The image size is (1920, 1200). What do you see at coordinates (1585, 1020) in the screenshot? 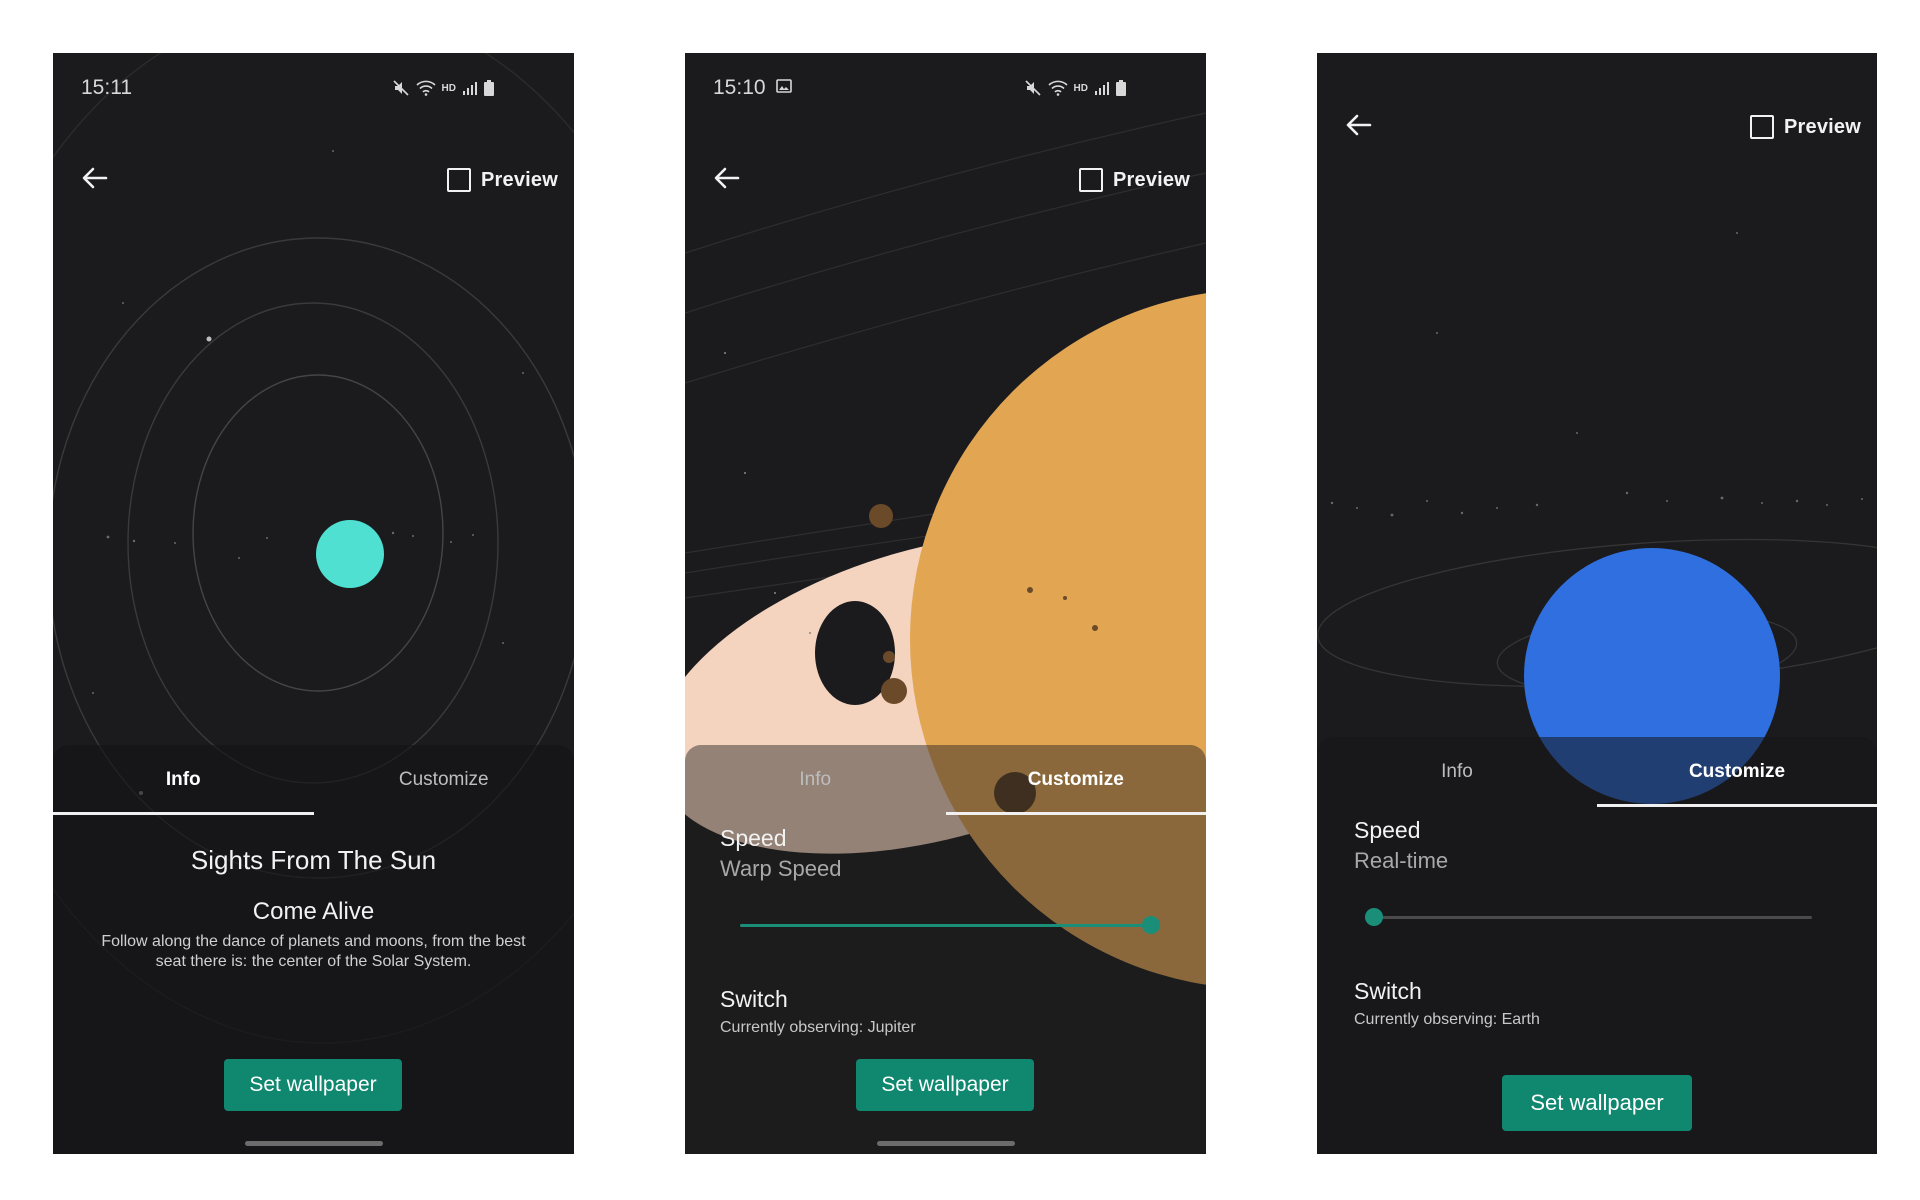
I see `switch-value: Currently observing: Earth` at bounding box center [1585, 1020].